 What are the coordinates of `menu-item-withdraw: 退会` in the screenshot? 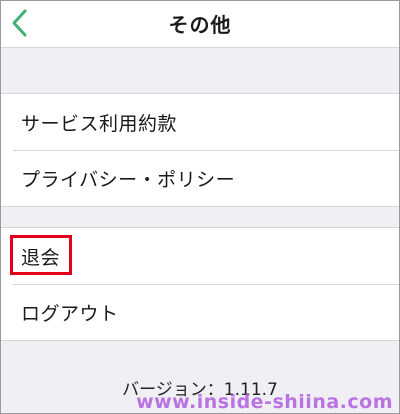 It's located at (200, 256).